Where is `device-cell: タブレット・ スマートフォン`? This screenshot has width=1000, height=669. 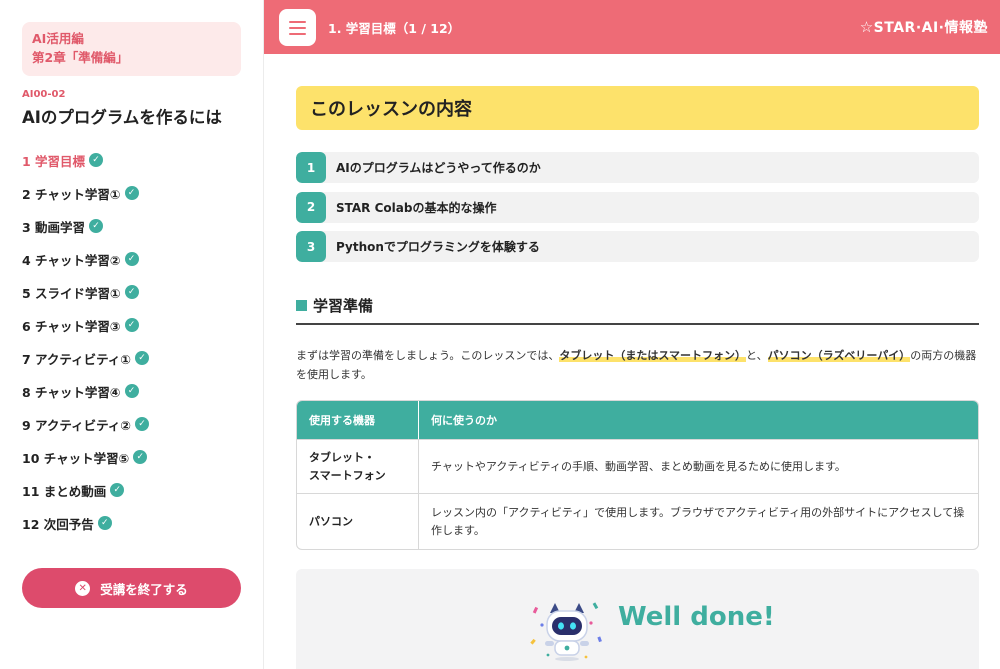 device-cell: タブレット・ スマートフォン is located at coordinates (358, 466).